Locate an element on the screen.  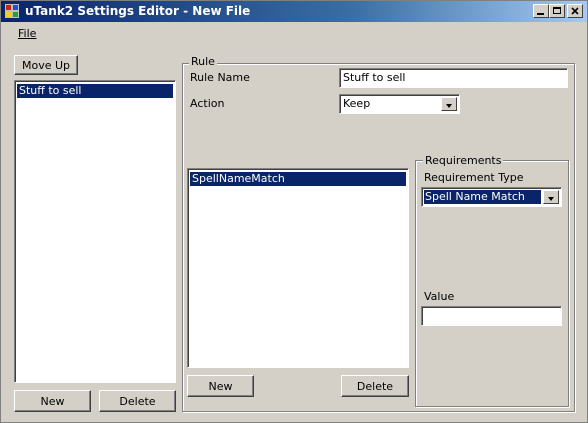
list-item: Stuff to sell is located at coordinates (95, 91).